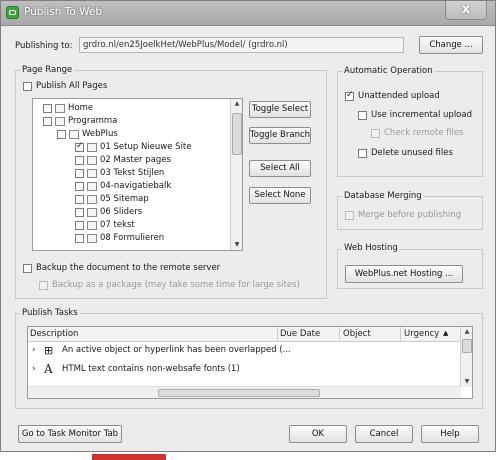  What do you see at coordinates (362, 115) in the screenshot?
I see `incremental-upload-checkbox` at bounding box center [362, 115].